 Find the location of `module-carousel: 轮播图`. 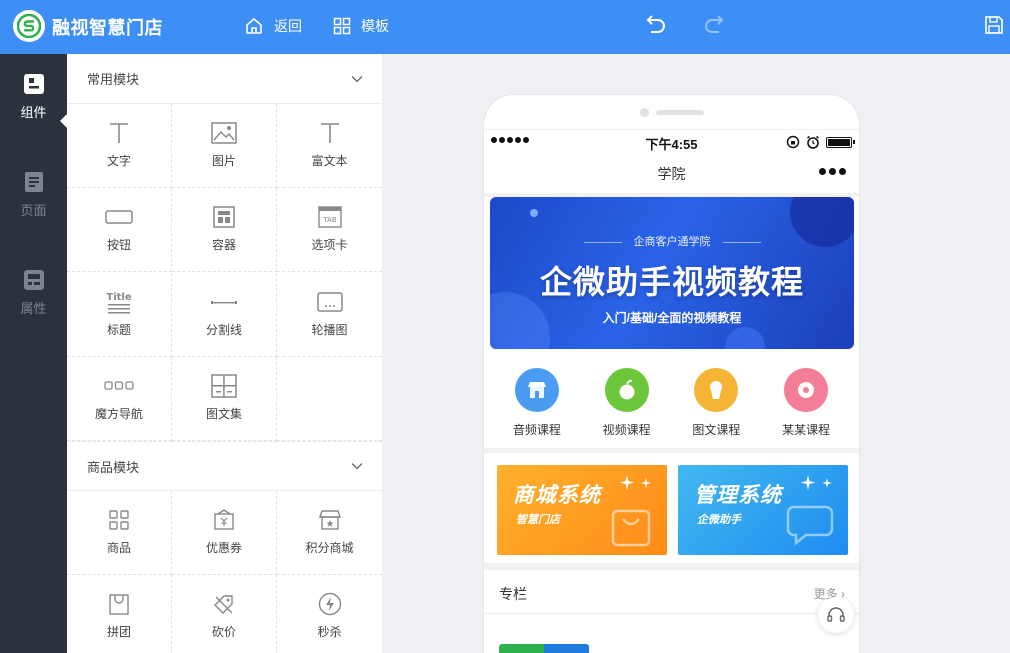

module-carousel: 轮播图 is located at coordinates (329, 315).